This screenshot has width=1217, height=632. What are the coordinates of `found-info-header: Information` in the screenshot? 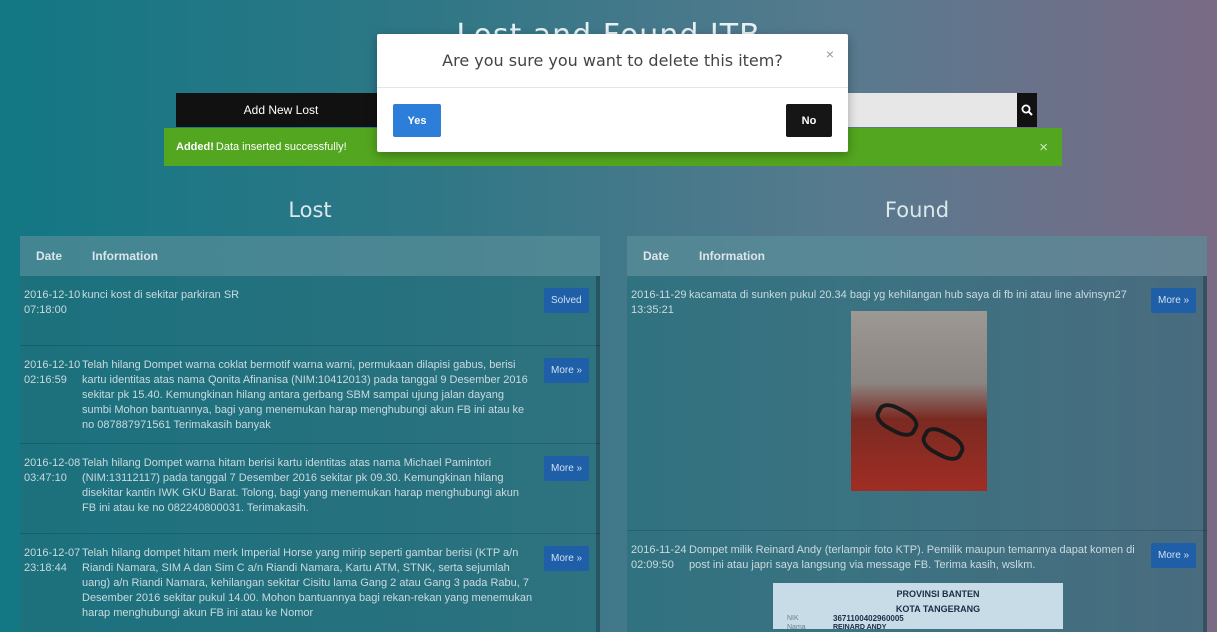 It's located at (732, 256).